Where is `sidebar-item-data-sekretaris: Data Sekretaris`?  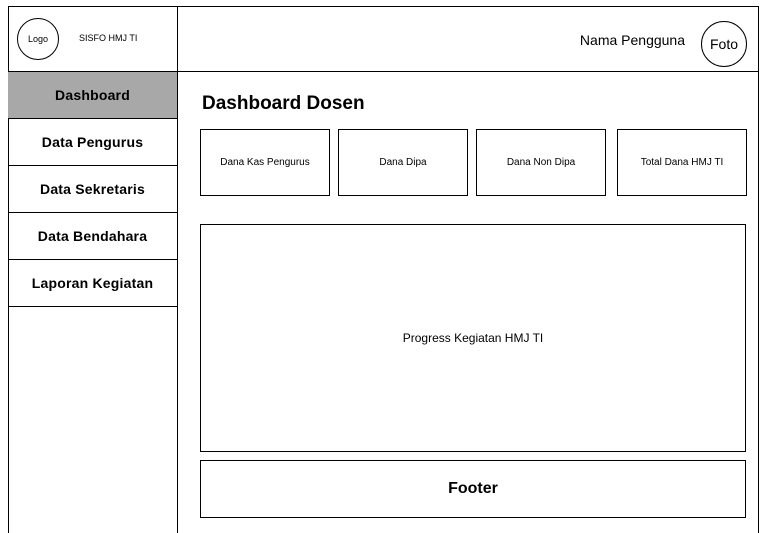
sidebar-item-data-sekretaris: Data Sekretaris is located at coordinates (92, 189).